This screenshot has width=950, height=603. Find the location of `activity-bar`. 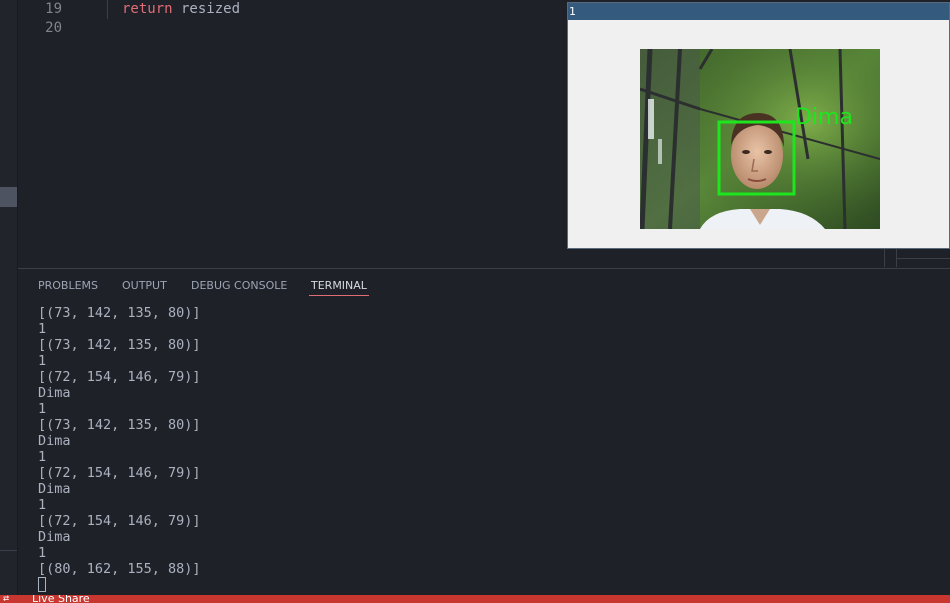

activity-bar is located at coordinates (9, 297).